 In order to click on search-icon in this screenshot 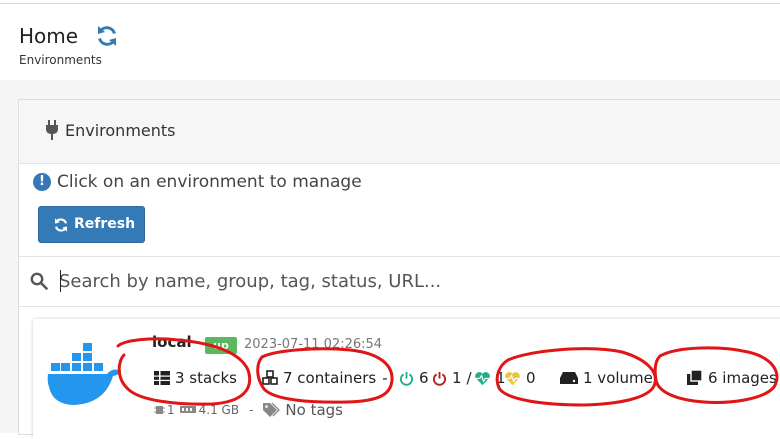, I will do `click(39, 281)`.